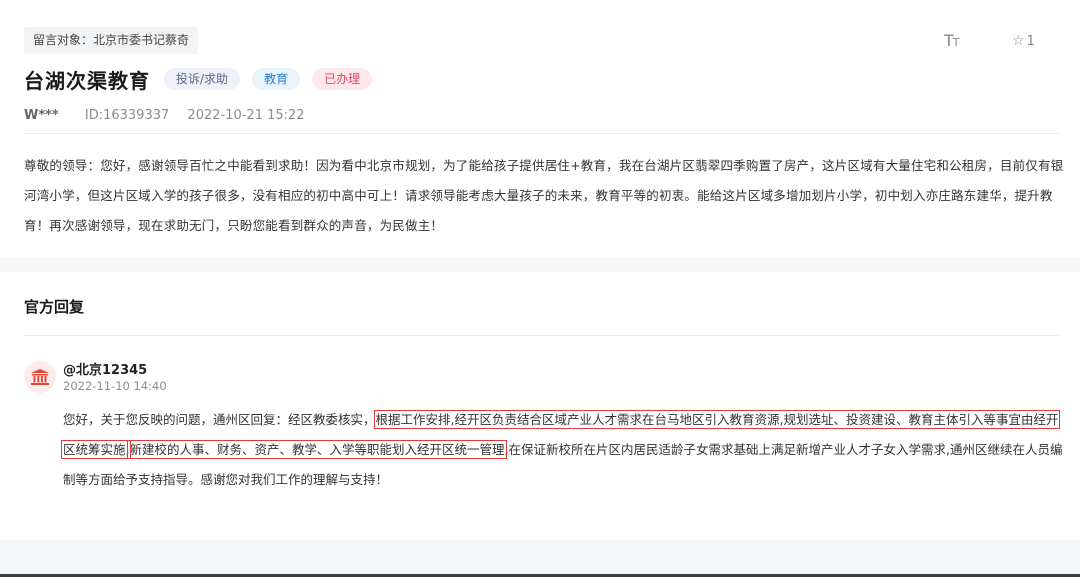 This screenshot has height=577, width=1080. I want to click on reply-time: 2022-11-10 14:40, so click(115, 386).